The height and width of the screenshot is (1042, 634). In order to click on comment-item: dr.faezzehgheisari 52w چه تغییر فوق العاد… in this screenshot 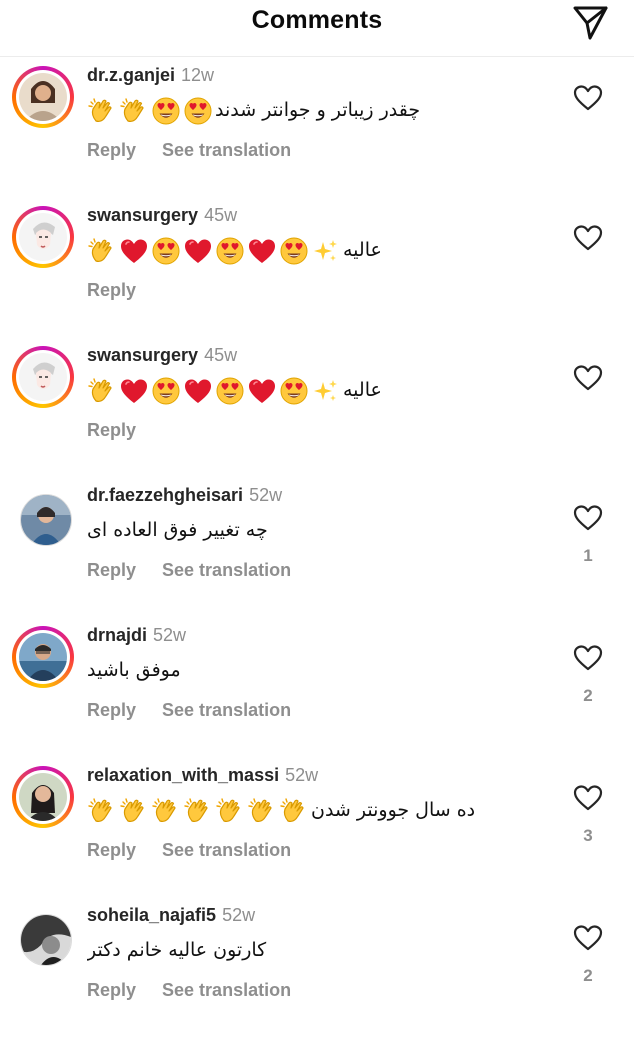, I will do `click(317, 552)`.